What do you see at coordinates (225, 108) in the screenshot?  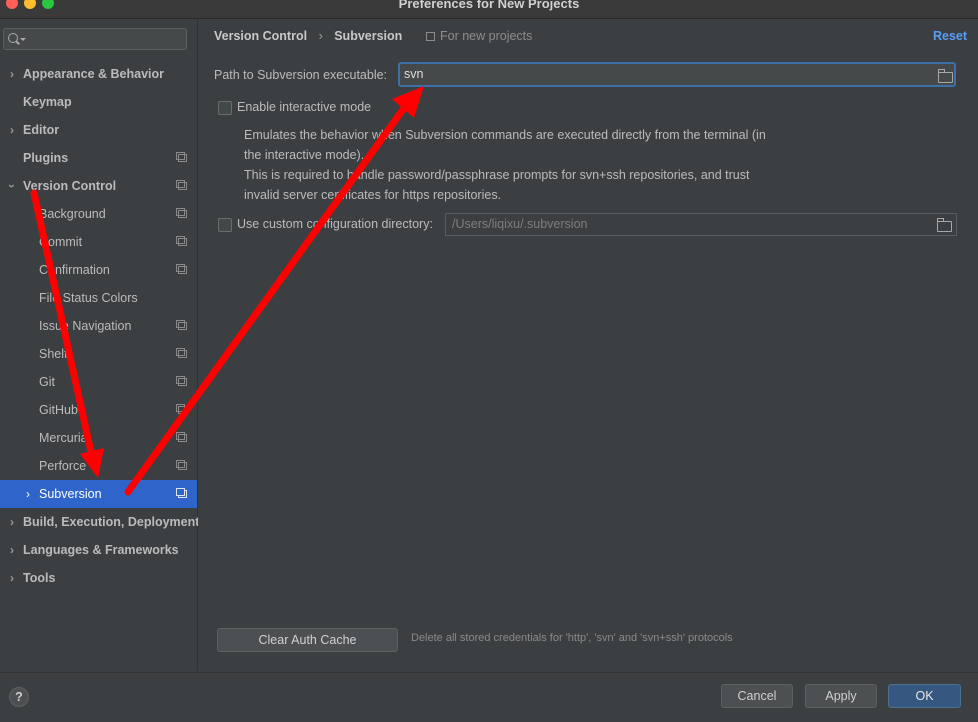 I see `interactive-mode-checkbox` at bounding box center [225, 108].